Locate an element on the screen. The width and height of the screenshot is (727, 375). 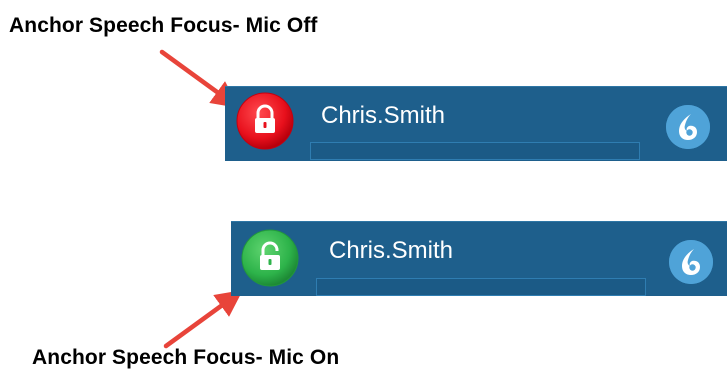
unlock-icon is located at coordinates (270, 258).